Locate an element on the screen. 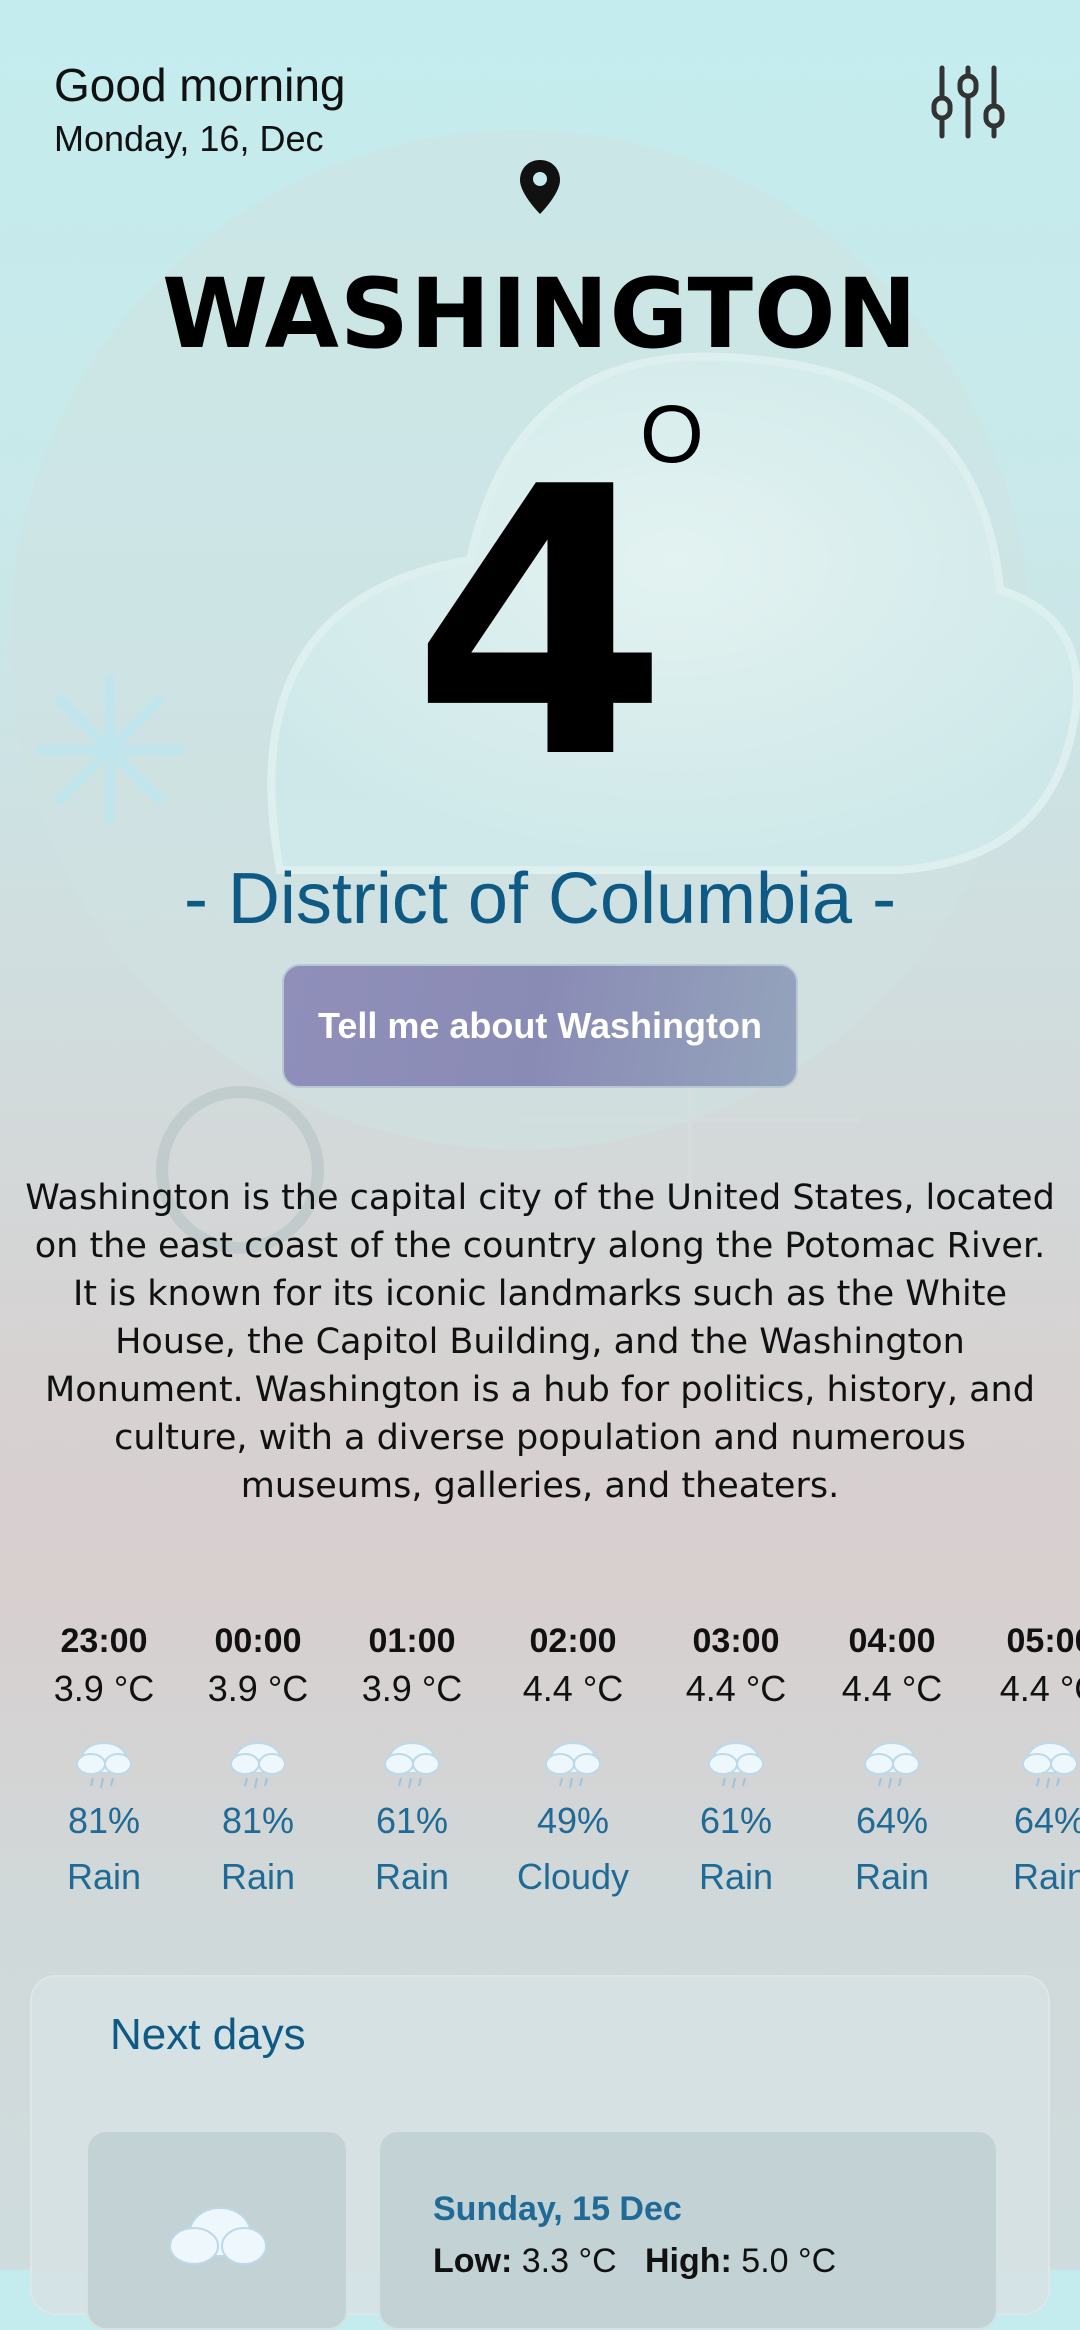  hourly-item: 03:00 4.4 °C 61% Rain is located at coordinates (736, 1760).